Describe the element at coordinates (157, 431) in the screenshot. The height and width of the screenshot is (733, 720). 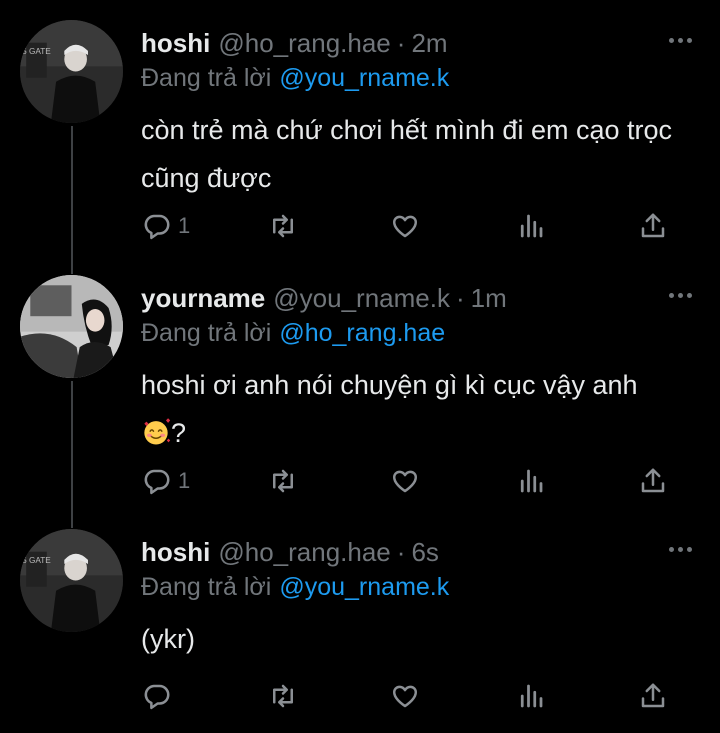
I see `smiling-face-with-hearts-emoji` at that location.